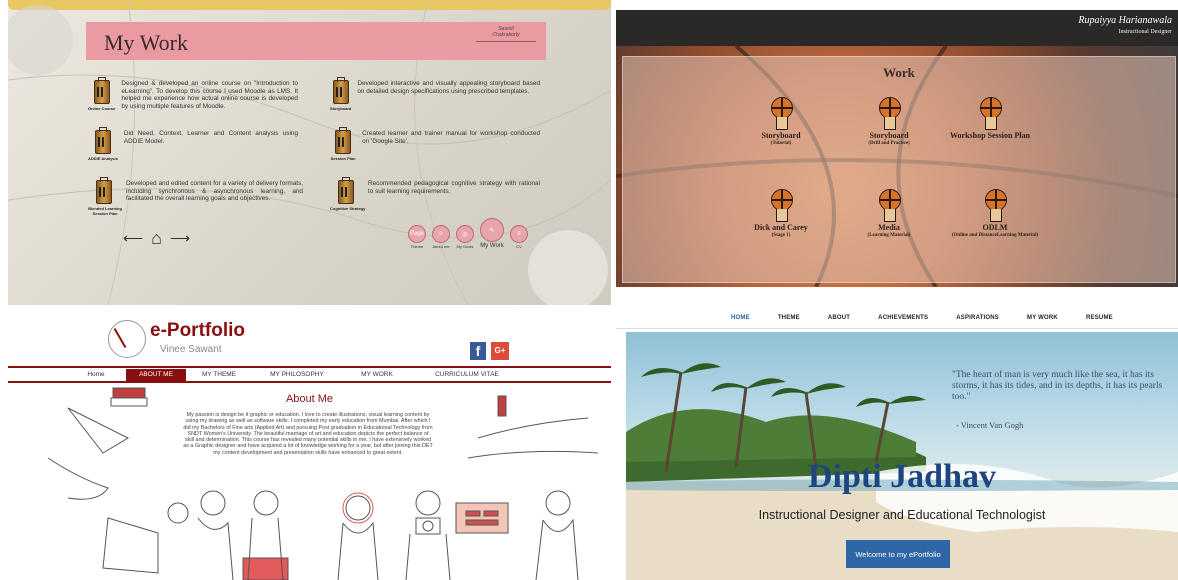 This screenshot has width=1178, height=580. Describe the element at coordinates (102, 108) in the screenshot. I see `work-item-label: Online Course` at that location.